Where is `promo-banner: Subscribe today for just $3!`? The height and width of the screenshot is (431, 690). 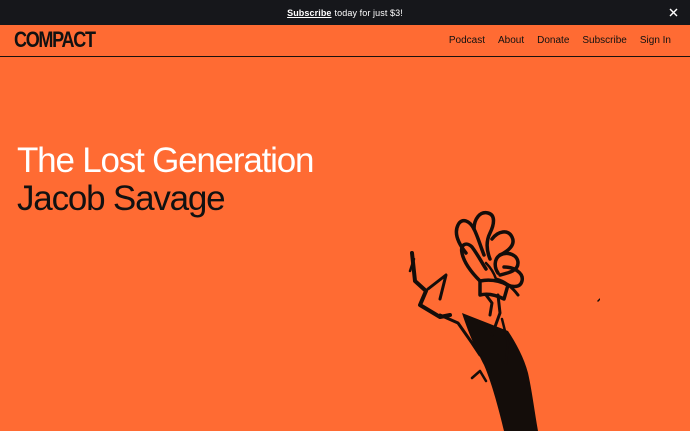
promo-banner: Subscribe today for just $3! is located at coordinates (345, 12).